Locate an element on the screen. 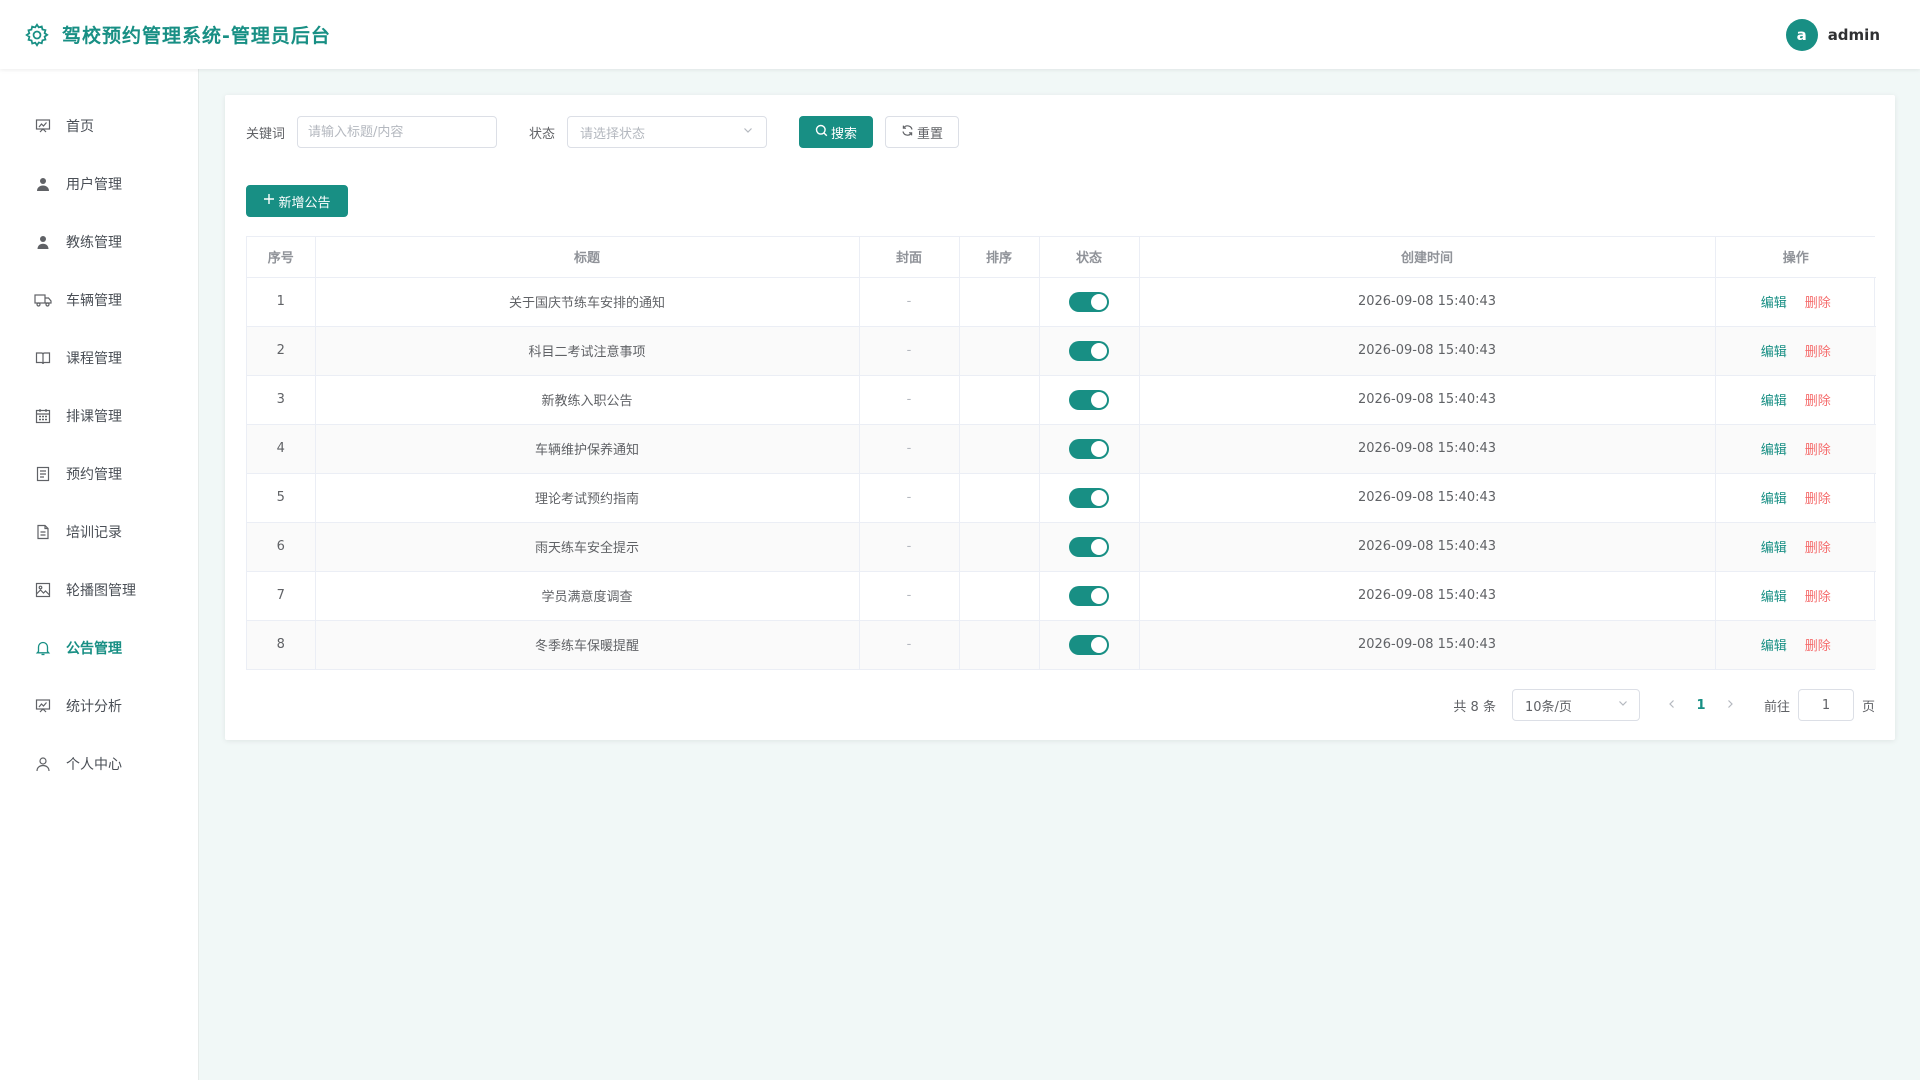  sidebar-item-label: 车辆管理 is located at coordinates (94, 301).